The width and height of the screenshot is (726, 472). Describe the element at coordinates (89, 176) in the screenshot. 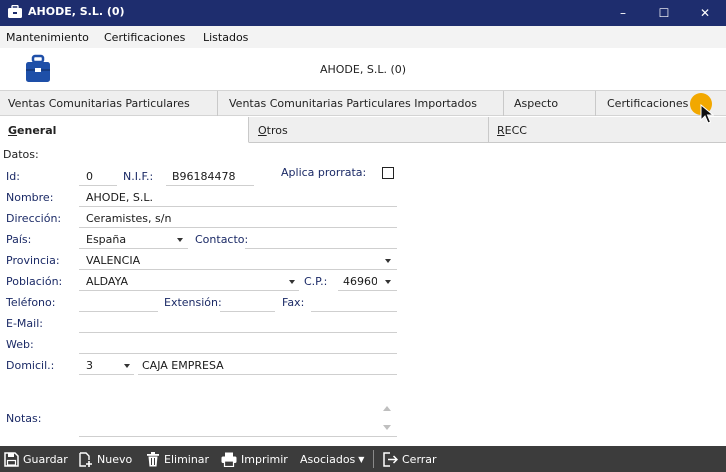

I see `id-field: 0` at that location.